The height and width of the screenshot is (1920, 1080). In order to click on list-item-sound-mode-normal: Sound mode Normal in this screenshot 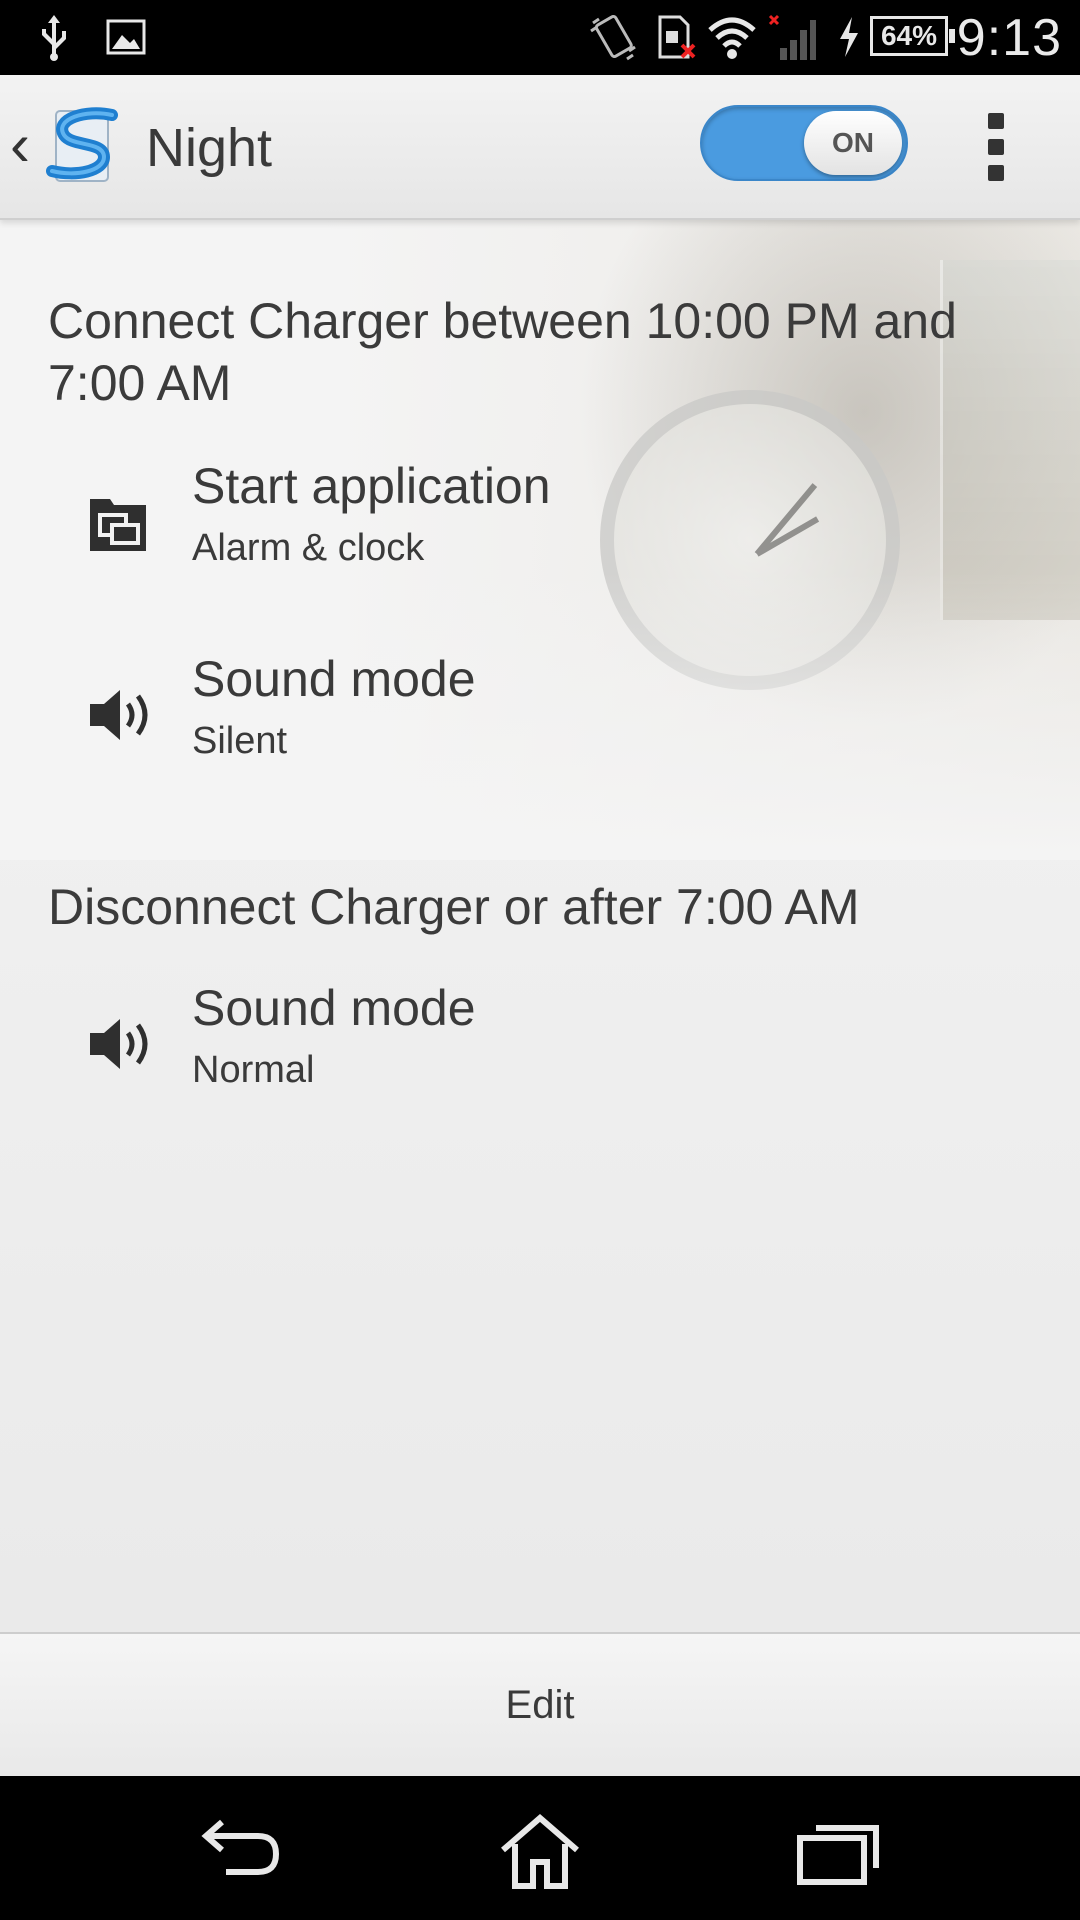, I will do `click(540, 1047)`.